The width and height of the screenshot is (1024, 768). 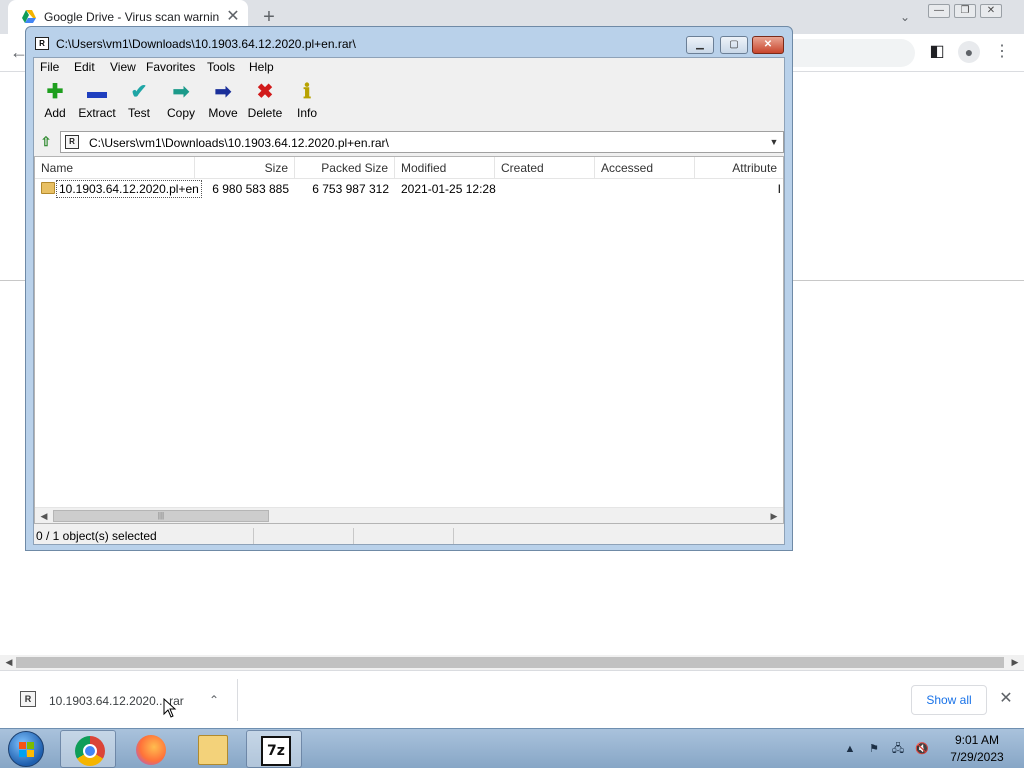 What do you see at coordinates (28, 699) in the screenshot?
I see `rar-file-icon: R` at bounding box center [28, 699].